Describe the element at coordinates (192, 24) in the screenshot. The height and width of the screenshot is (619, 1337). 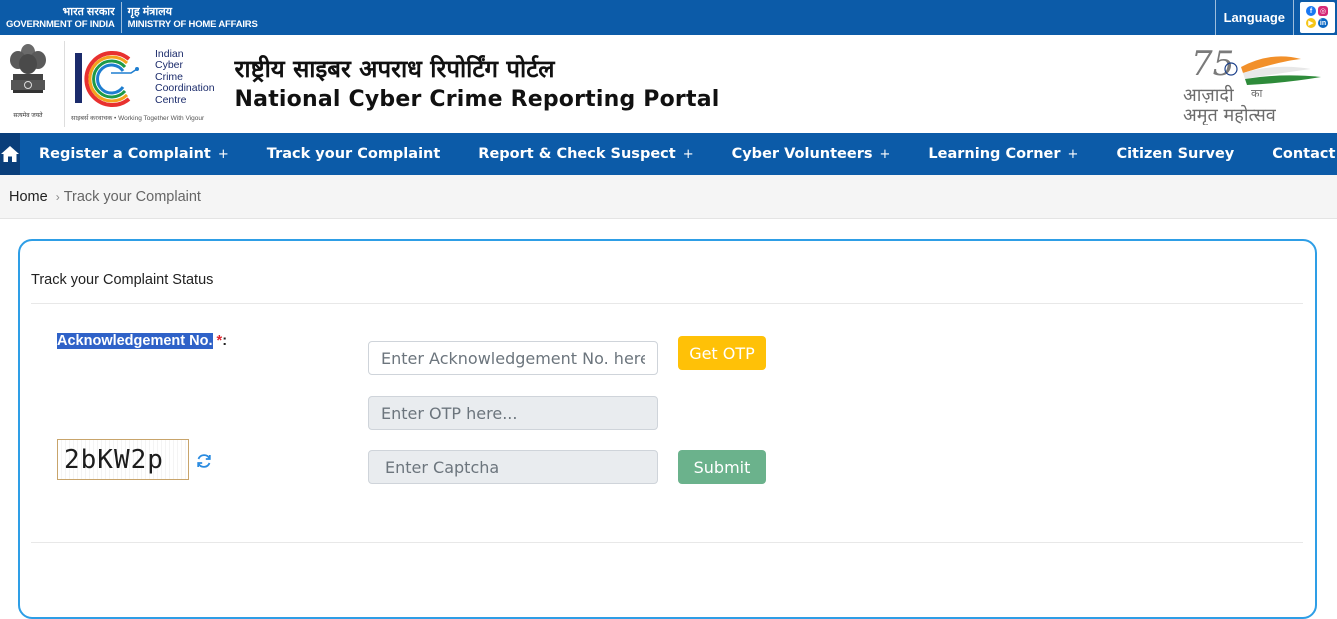
I see `mha-english: MINISTRY OF HOME AFFAIRS` at that location.